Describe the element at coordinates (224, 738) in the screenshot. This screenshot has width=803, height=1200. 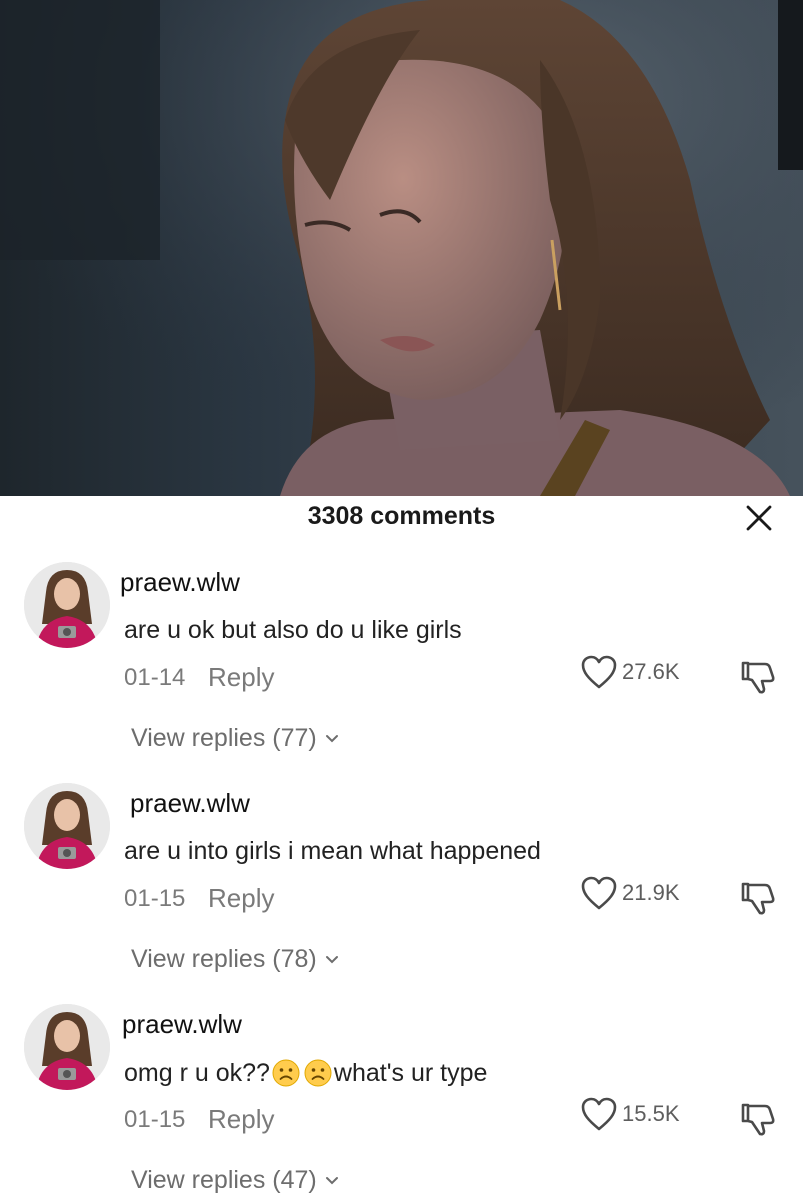
I see `view-replies-label: View replies (77)` at that location.